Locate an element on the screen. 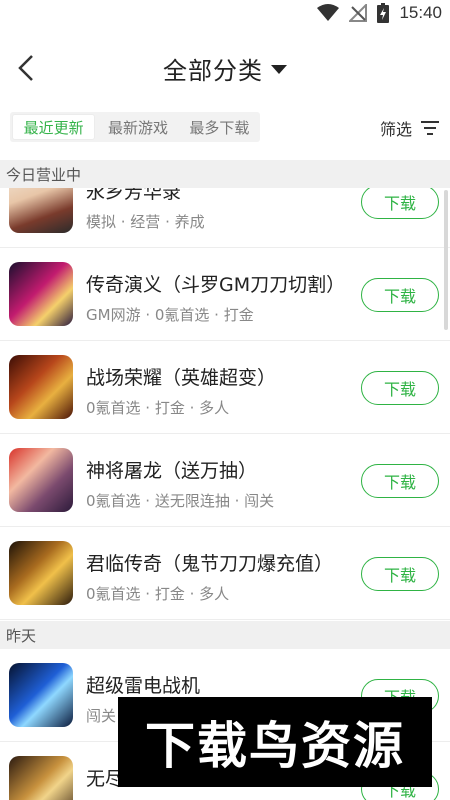 The width and height of the screenshot is (450, 800). caret-down-icon is located at coordinates (279, 69).